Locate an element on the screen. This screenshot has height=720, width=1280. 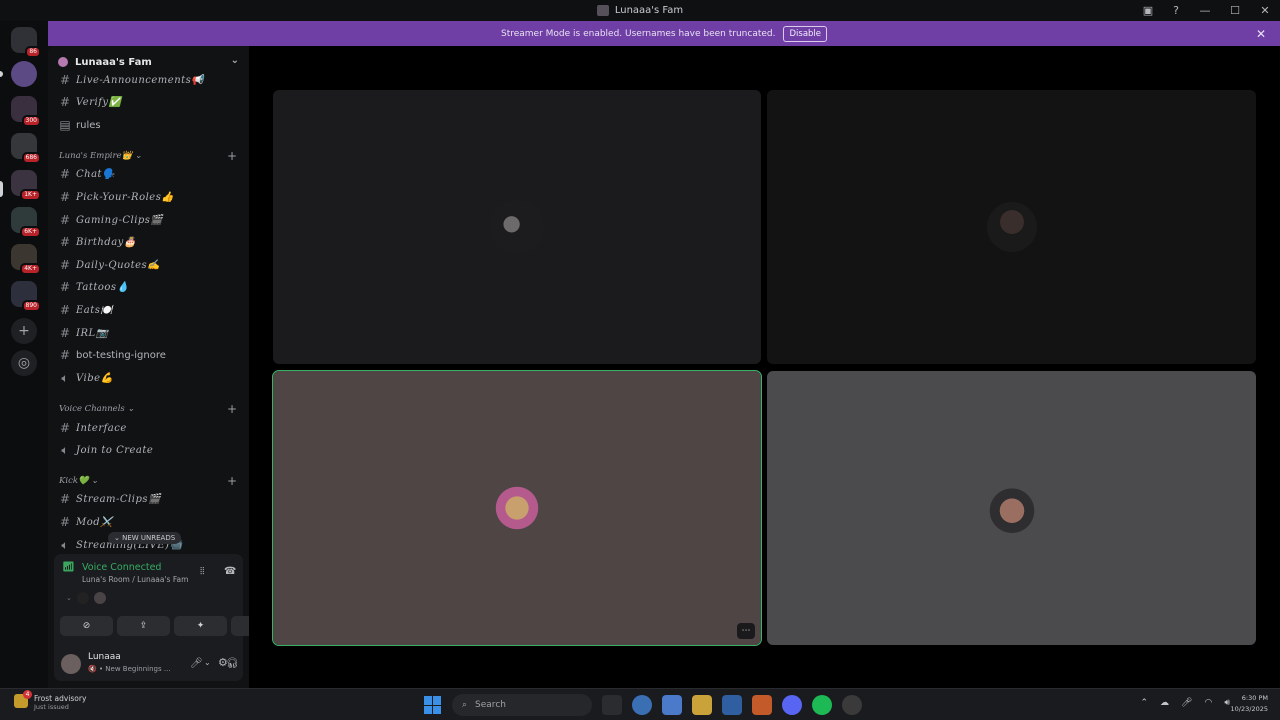
inbox-icon: ▣ is located at coordinates (1148, 10).